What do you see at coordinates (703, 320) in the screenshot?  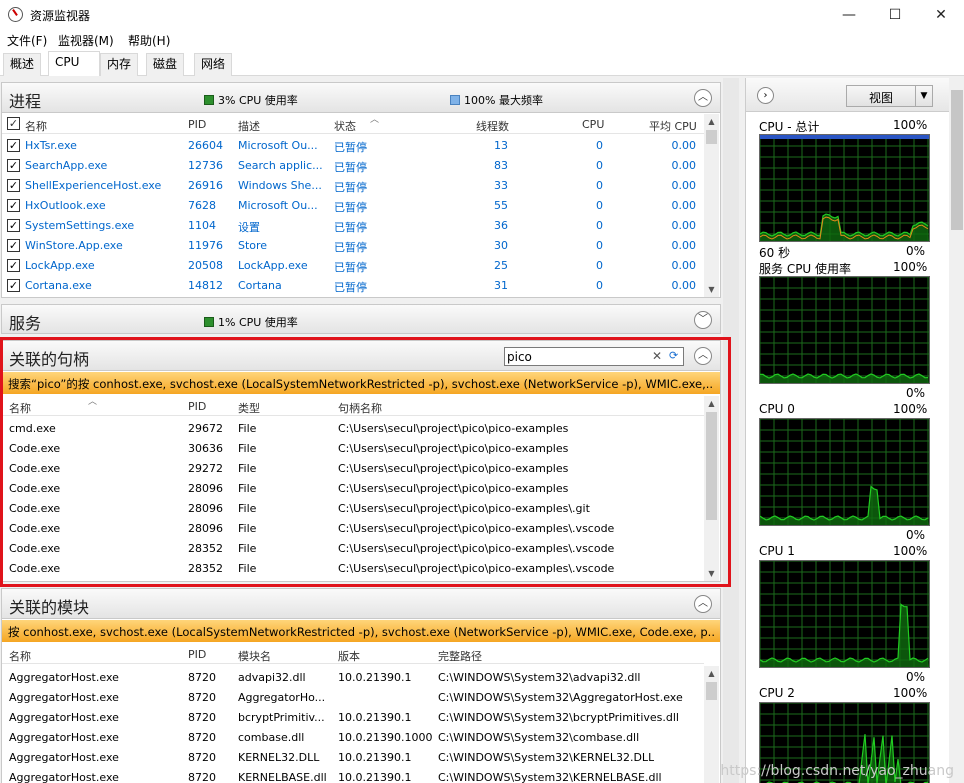 I see `services-expand-icon: ﹀` at bounding box center [703, 320].